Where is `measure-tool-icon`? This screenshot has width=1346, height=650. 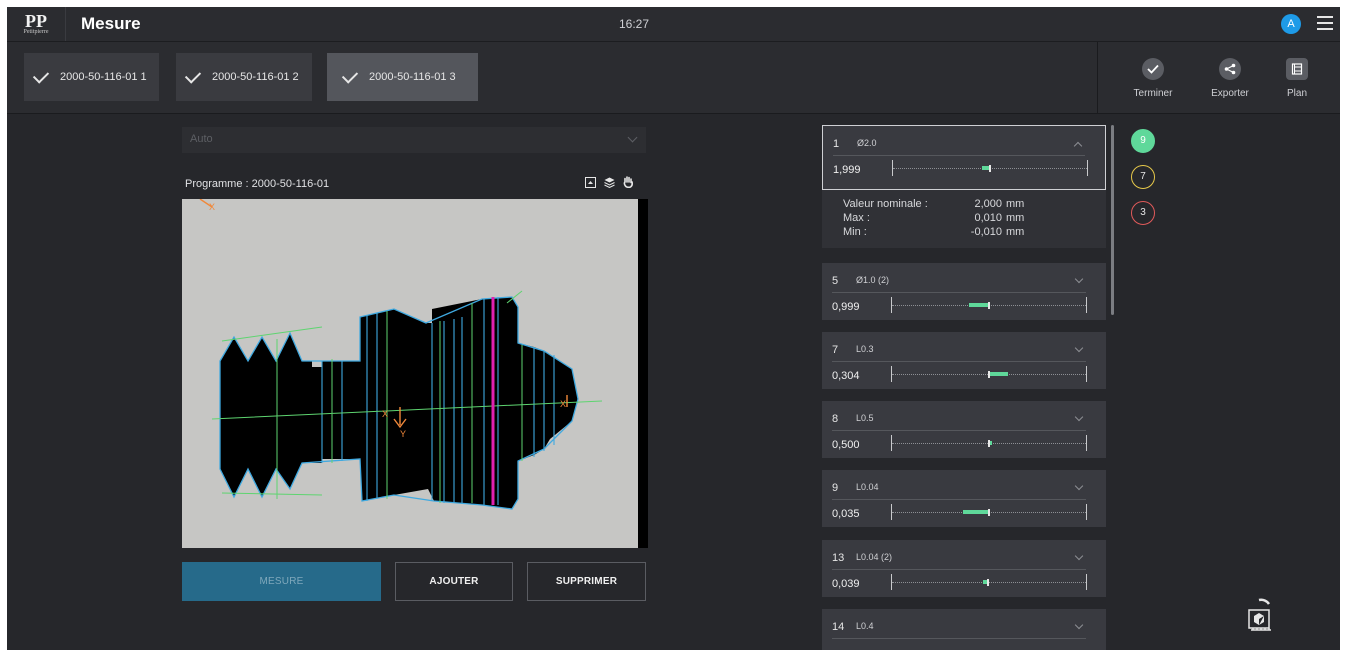
measure-tool-icon is located at coordinates (1260, 616).